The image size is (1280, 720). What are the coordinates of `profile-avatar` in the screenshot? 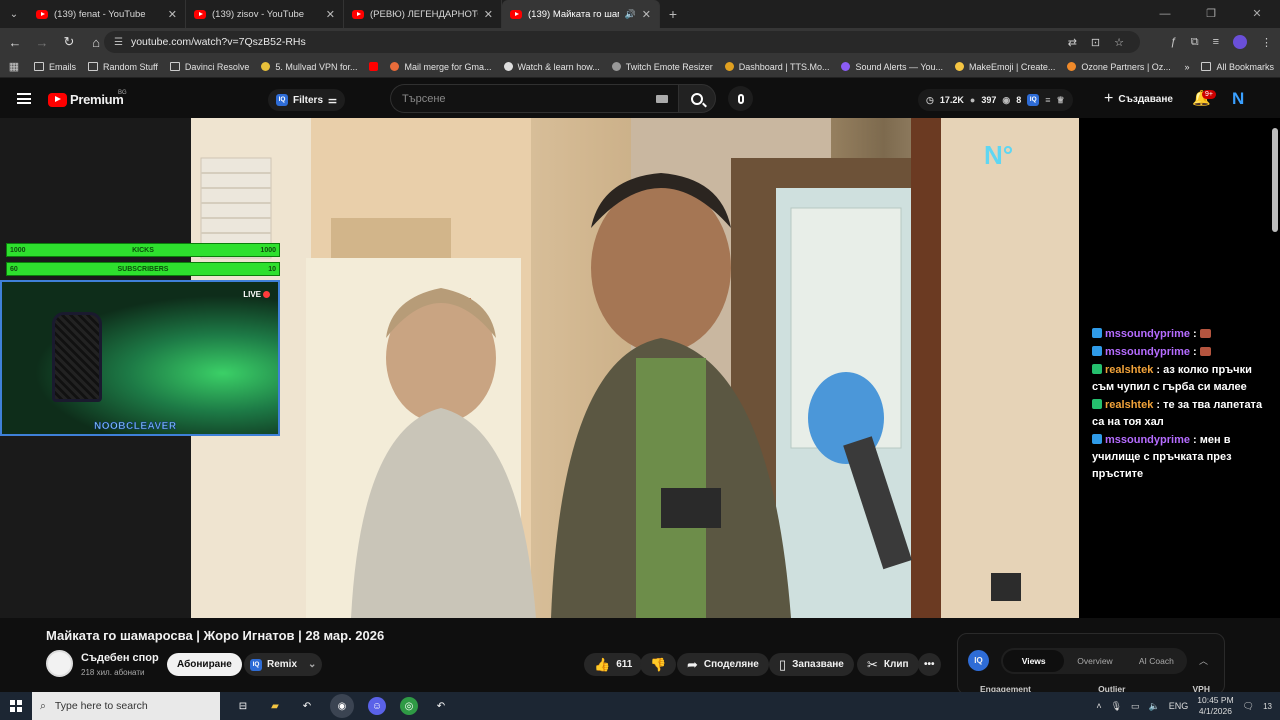 It's located at (1240, 42).